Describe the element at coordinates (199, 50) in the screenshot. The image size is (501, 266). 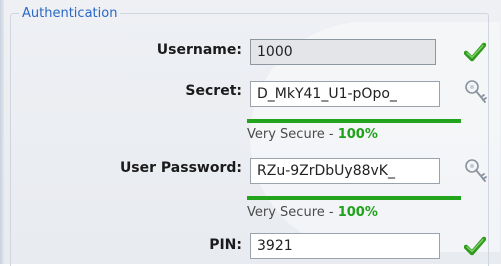
I see `username-label: Username:` at that location.